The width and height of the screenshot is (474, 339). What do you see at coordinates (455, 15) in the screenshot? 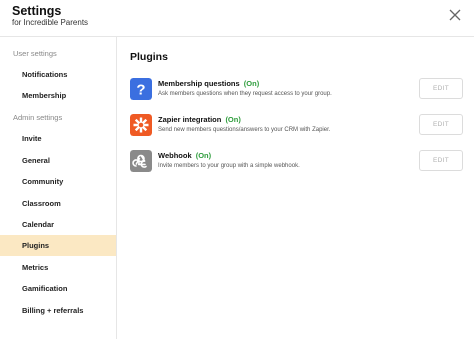
I see `close-icon` at bounding box center [455, 15].